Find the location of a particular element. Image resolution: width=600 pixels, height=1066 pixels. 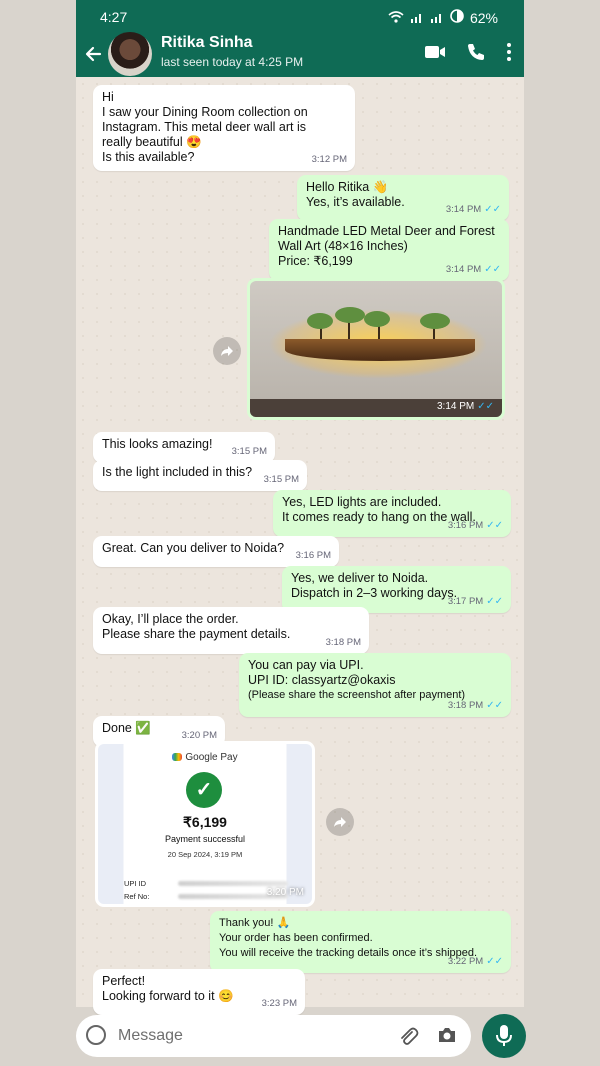

message-text: I saw your Dining Room collection on is located at coordinates (205, 112).